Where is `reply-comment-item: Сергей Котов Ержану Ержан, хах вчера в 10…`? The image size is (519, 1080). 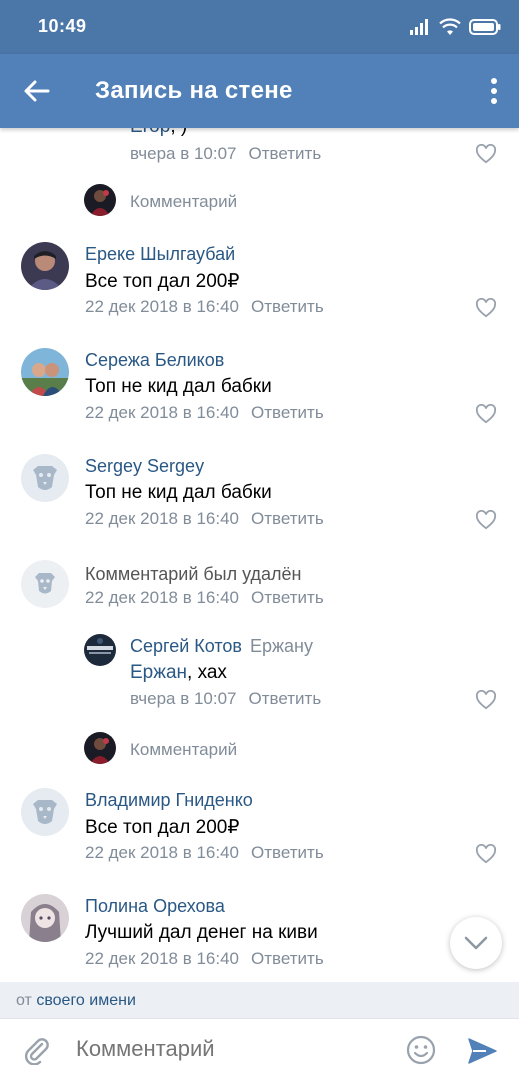 reply-comment-item: Сергей Котов Ержану Ержан, хах вчера в 10… is located at coordinates (259, 675).